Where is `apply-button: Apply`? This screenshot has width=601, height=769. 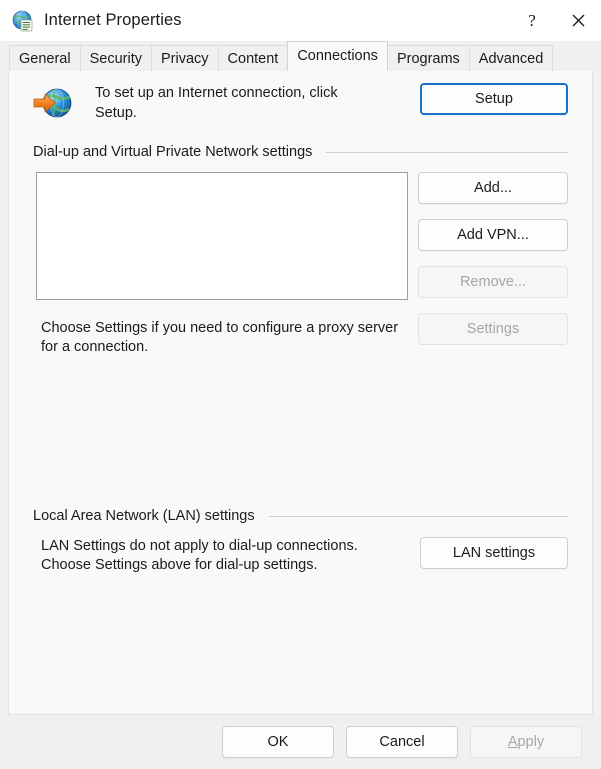 apply-button: Apply is located at coordinates (526, 742).